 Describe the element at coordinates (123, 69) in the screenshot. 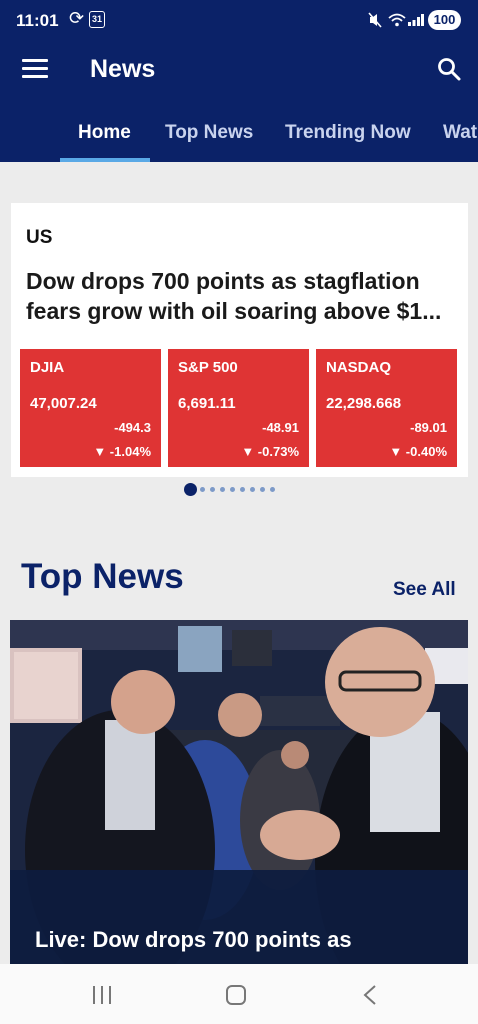

I see `app-title: News` at that location.